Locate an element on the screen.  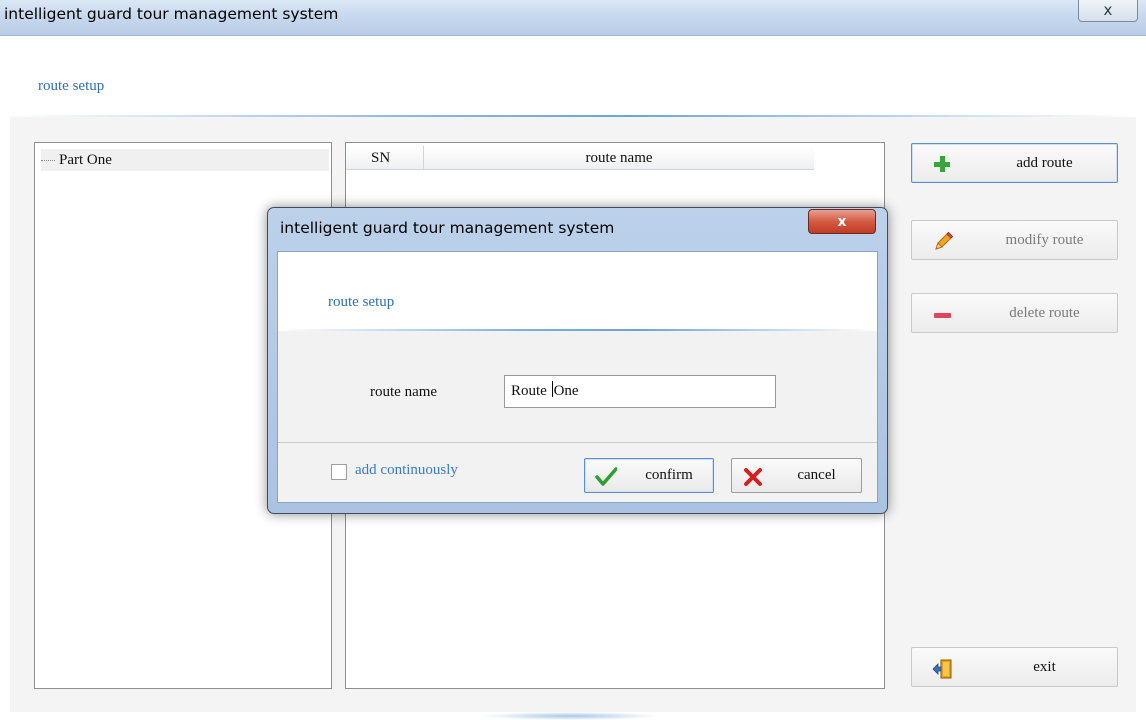
route-name-value: Route One is located at coordinates (545, 390).